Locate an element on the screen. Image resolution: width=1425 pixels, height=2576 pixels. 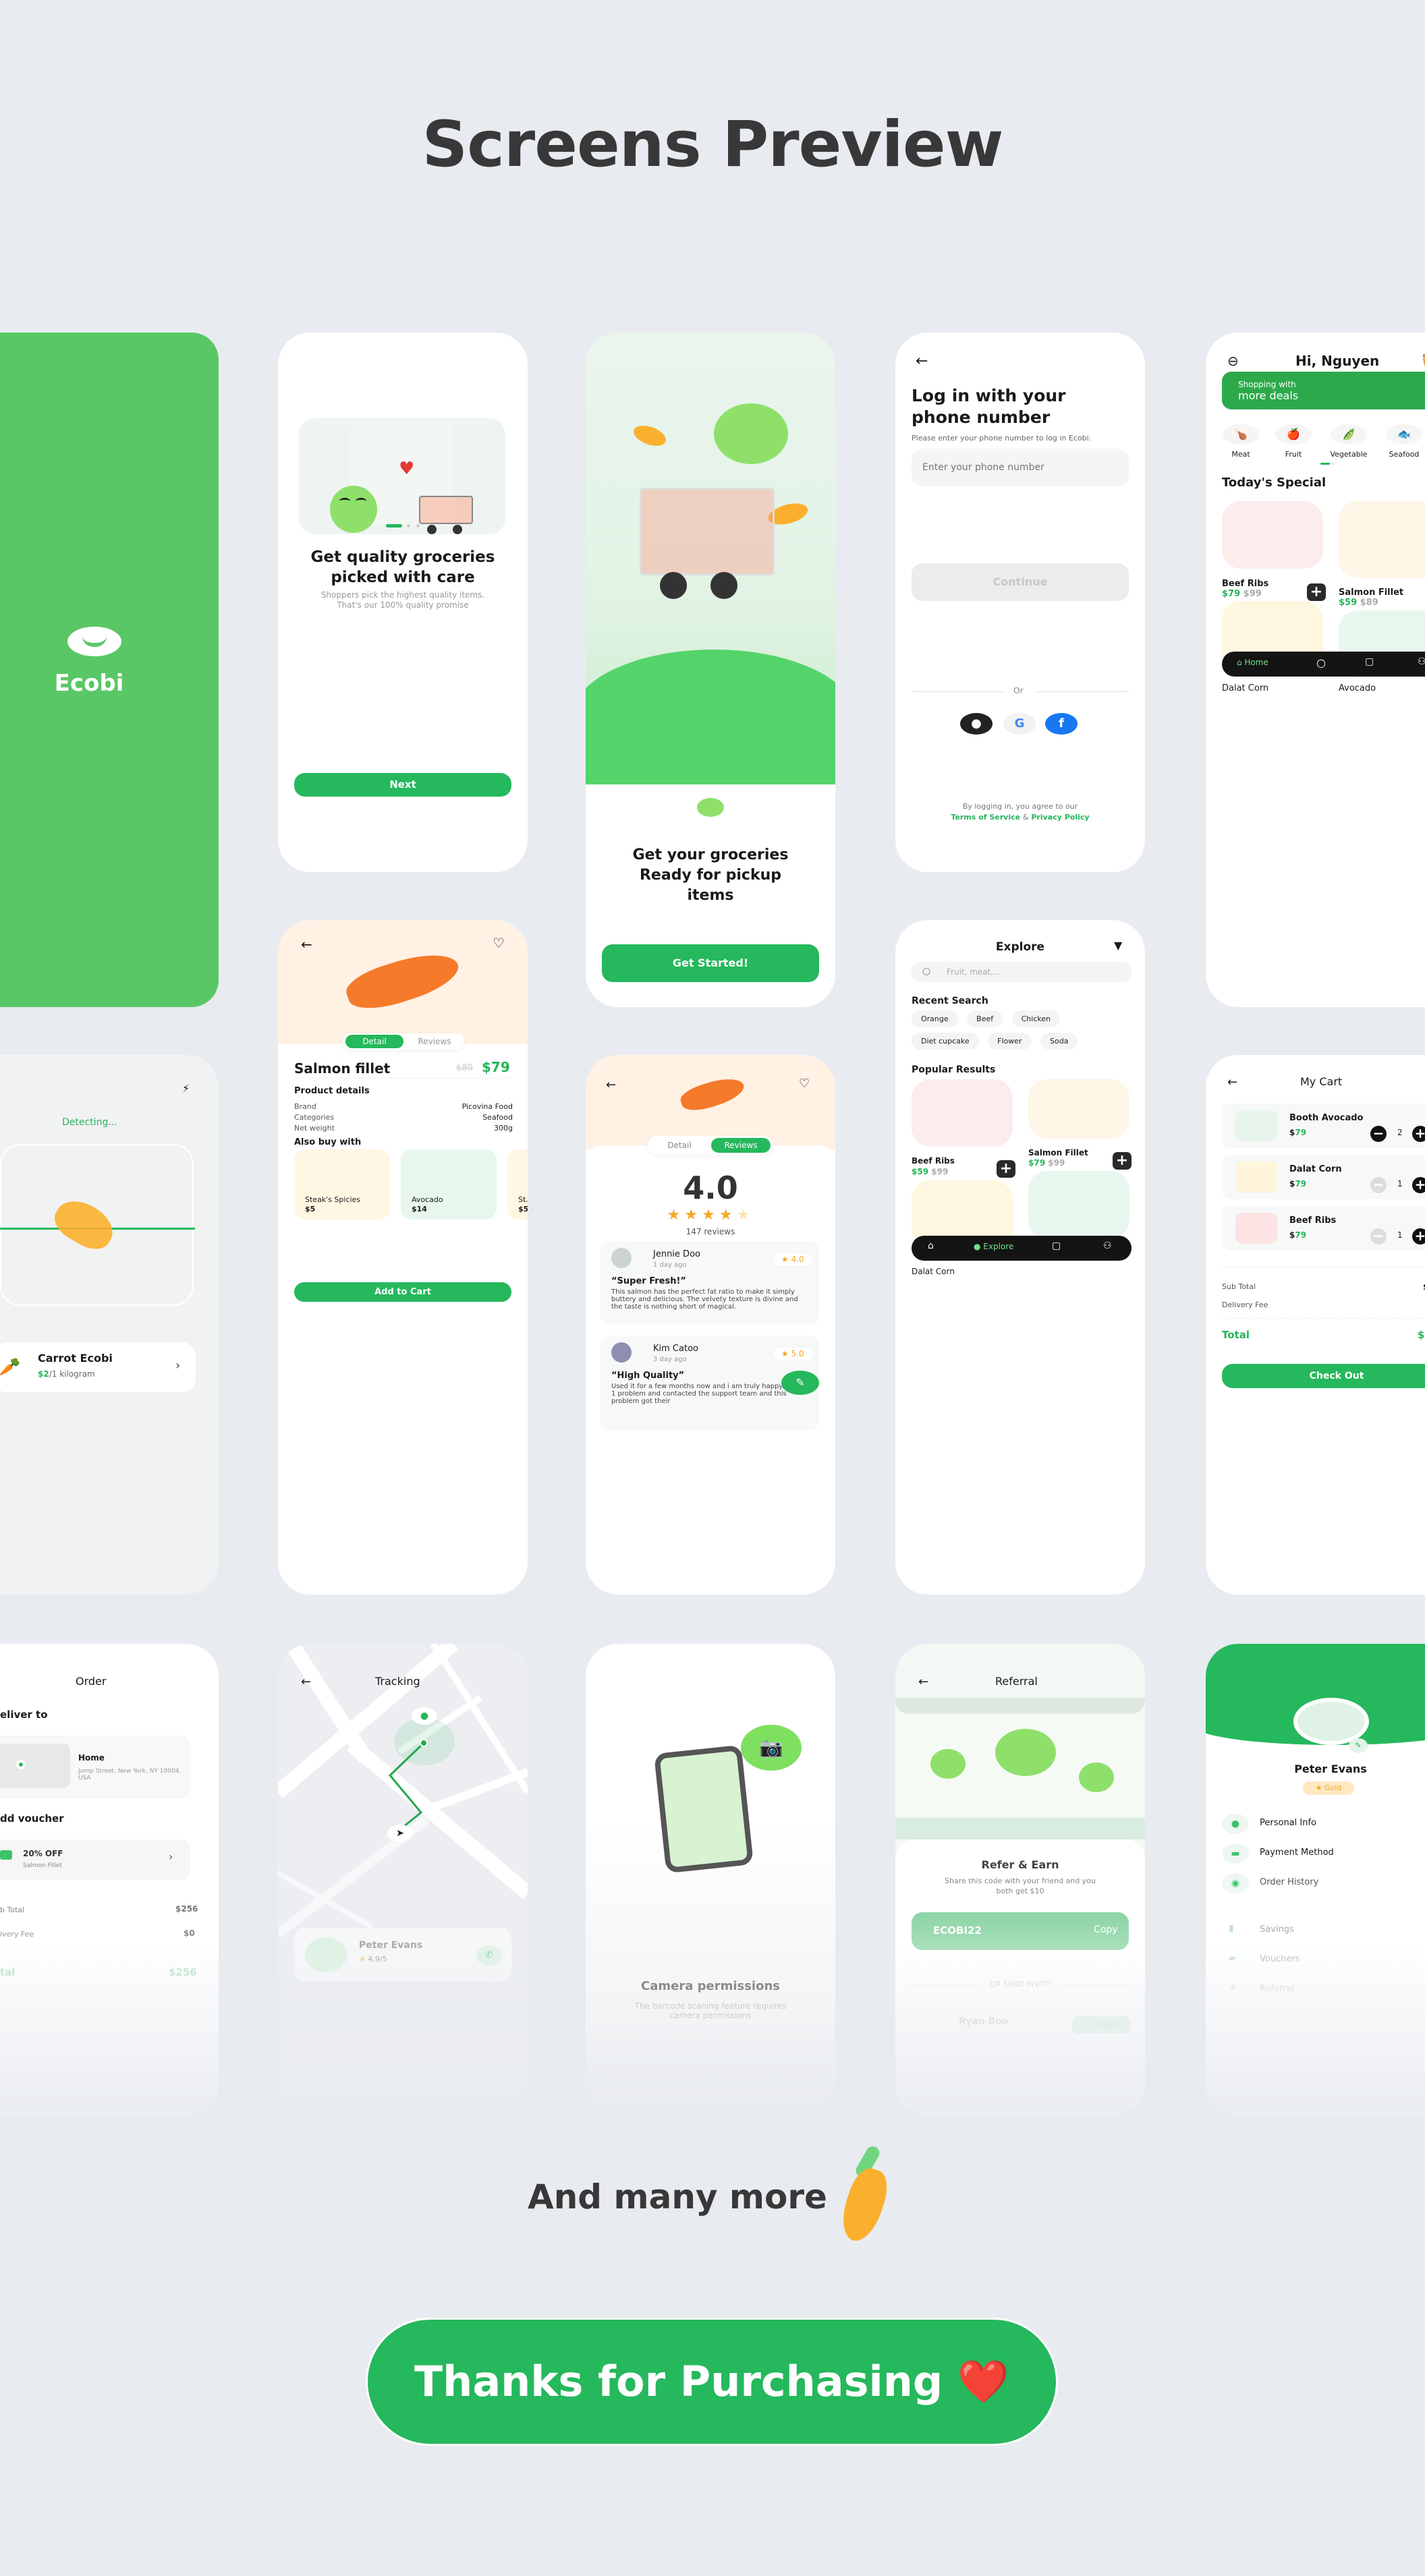
product-price: $59 $89 is located at coordinates (1358, 603).